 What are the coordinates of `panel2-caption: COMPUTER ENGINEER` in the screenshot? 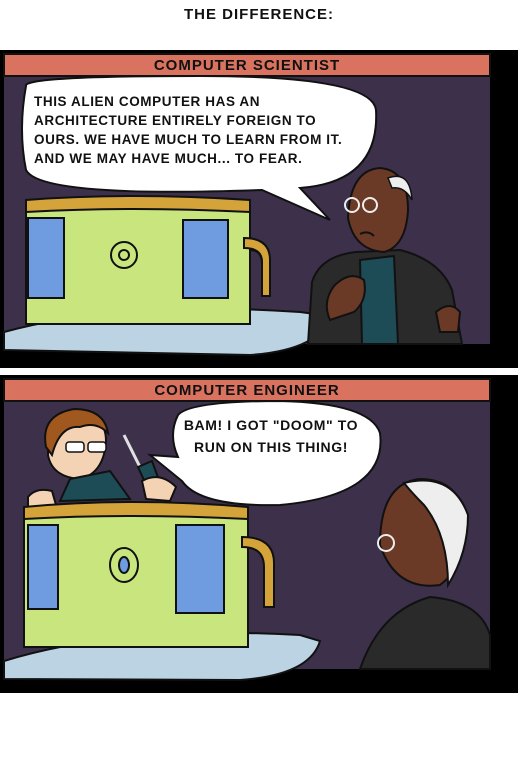 It's located at (247, 390).